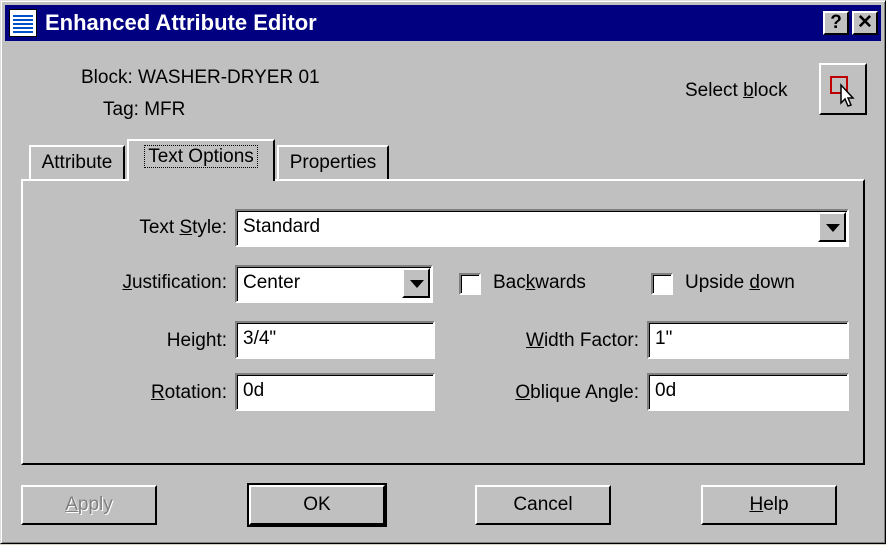 Image resolution: width=886 pixels, height=545 pixels. Describe the element at coordinates (542, 228) in the screenshot. I see `text-style-dropdown: Standard` at that location.